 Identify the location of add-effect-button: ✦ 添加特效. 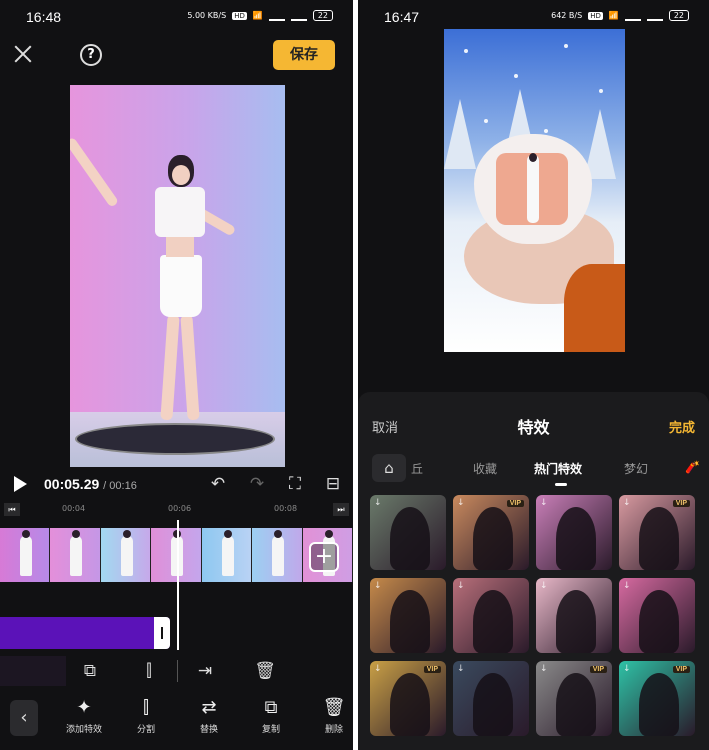
(84, 715).